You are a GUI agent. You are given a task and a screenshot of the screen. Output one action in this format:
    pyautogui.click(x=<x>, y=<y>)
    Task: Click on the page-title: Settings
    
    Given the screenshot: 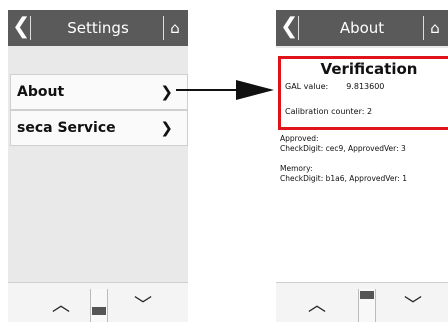 What is the action you would take?
    pyautogui.click(x=98, y=28)
    